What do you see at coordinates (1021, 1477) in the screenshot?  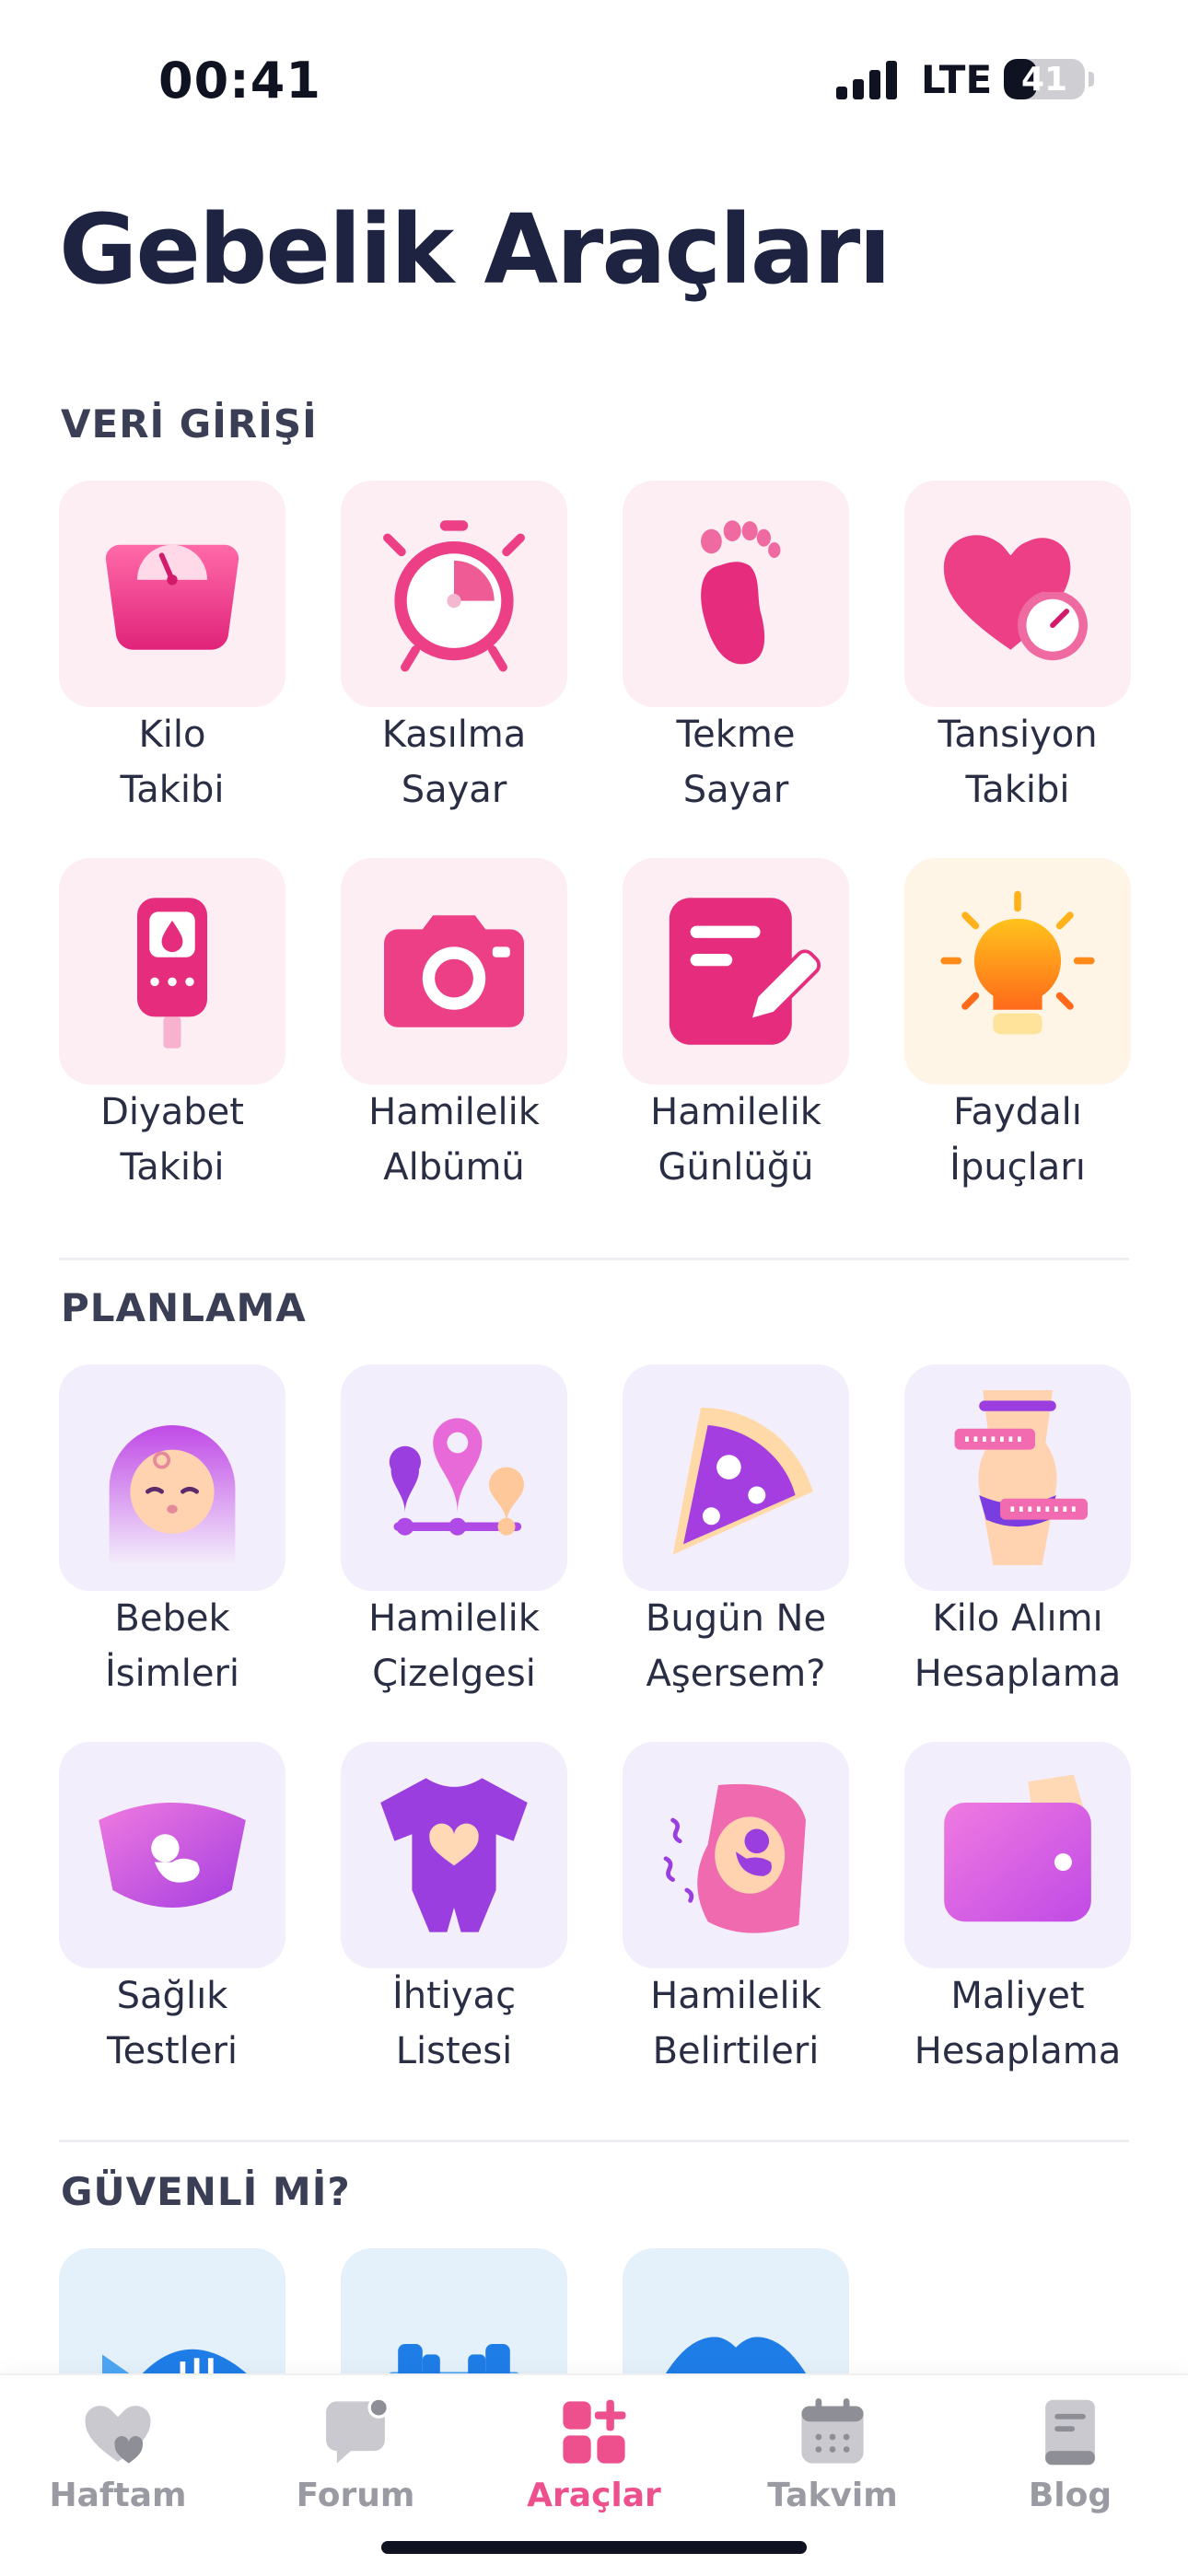 I see `body-measure-icon` at bounding box center [1021, 1477].